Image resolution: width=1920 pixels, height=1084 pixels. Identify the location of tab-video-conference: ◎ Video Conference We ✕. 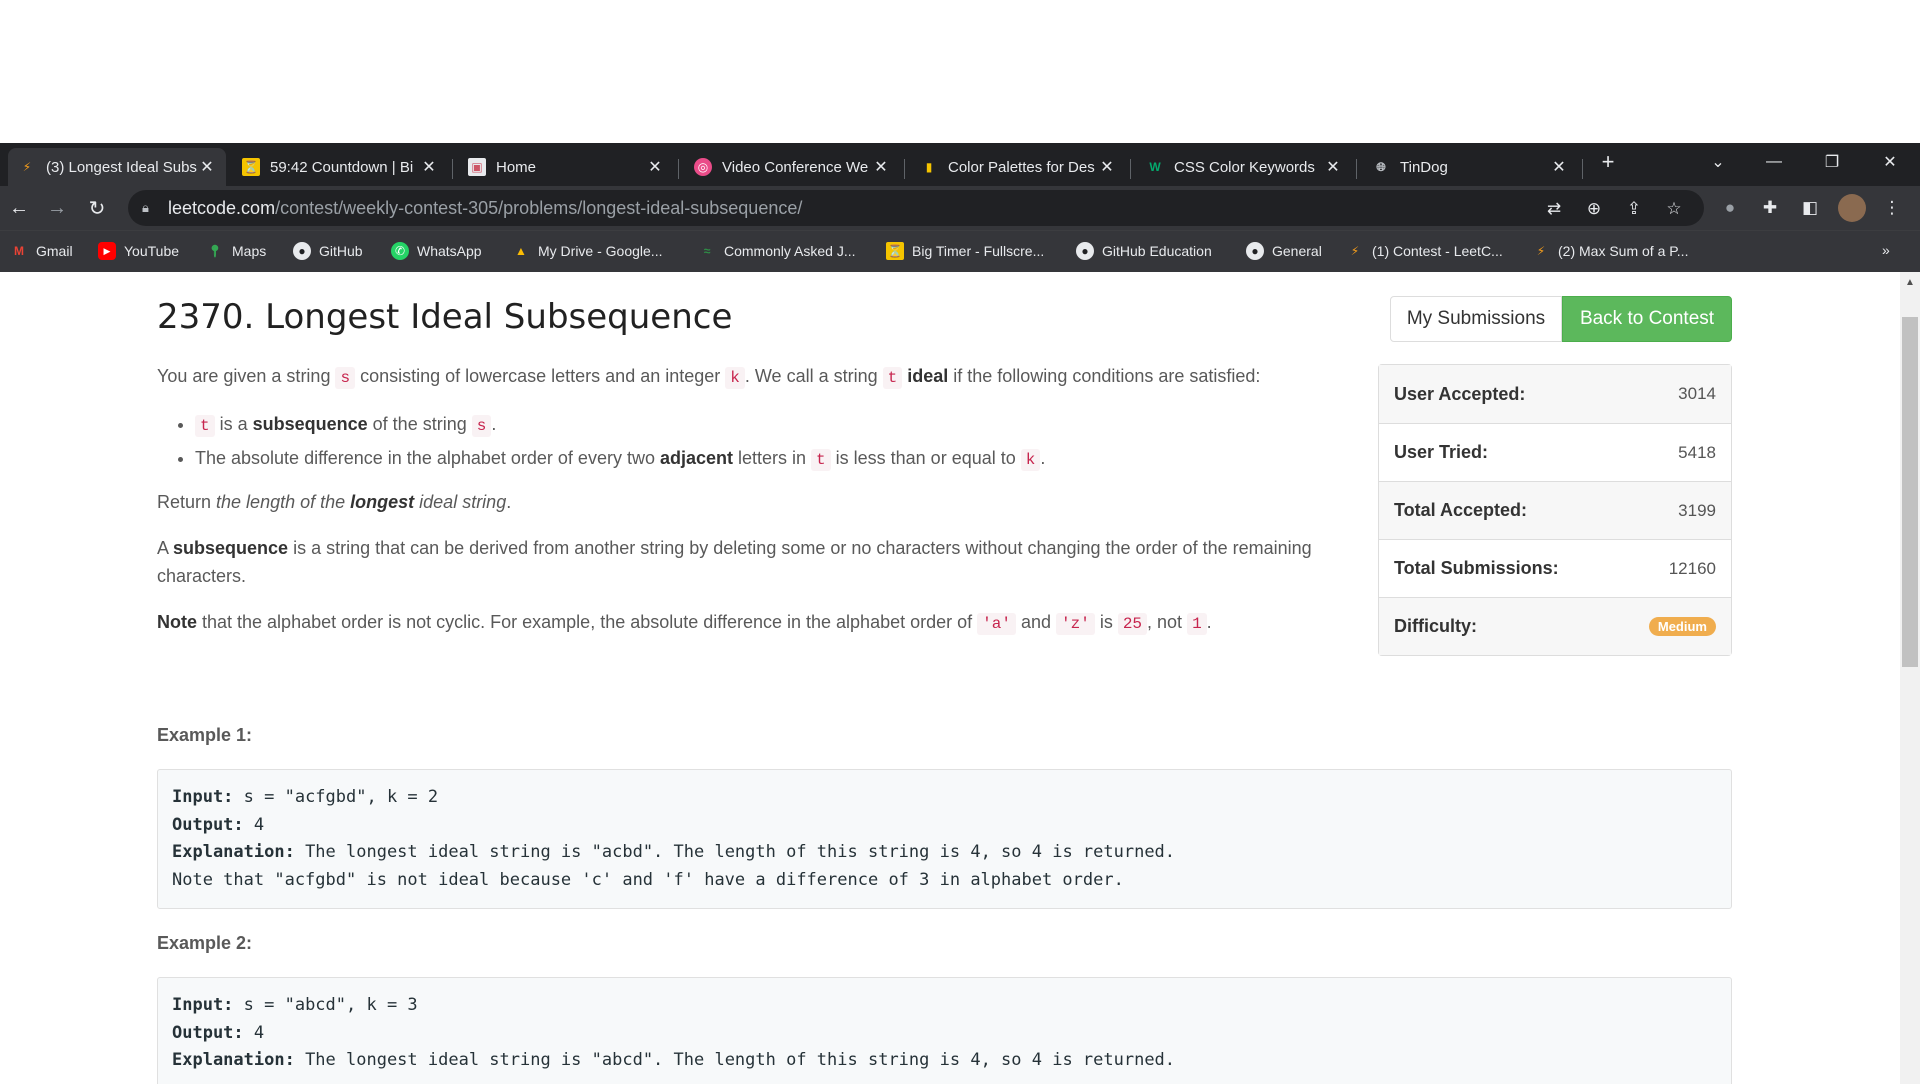
(792, 167).